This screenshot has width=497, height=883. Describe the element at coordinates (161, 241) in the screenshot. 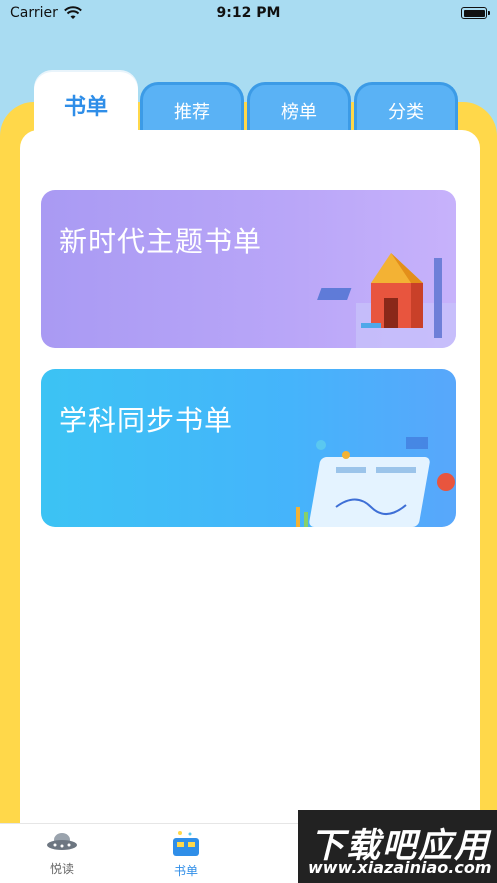

I see `card-title: 新时代主题书单` at that location.